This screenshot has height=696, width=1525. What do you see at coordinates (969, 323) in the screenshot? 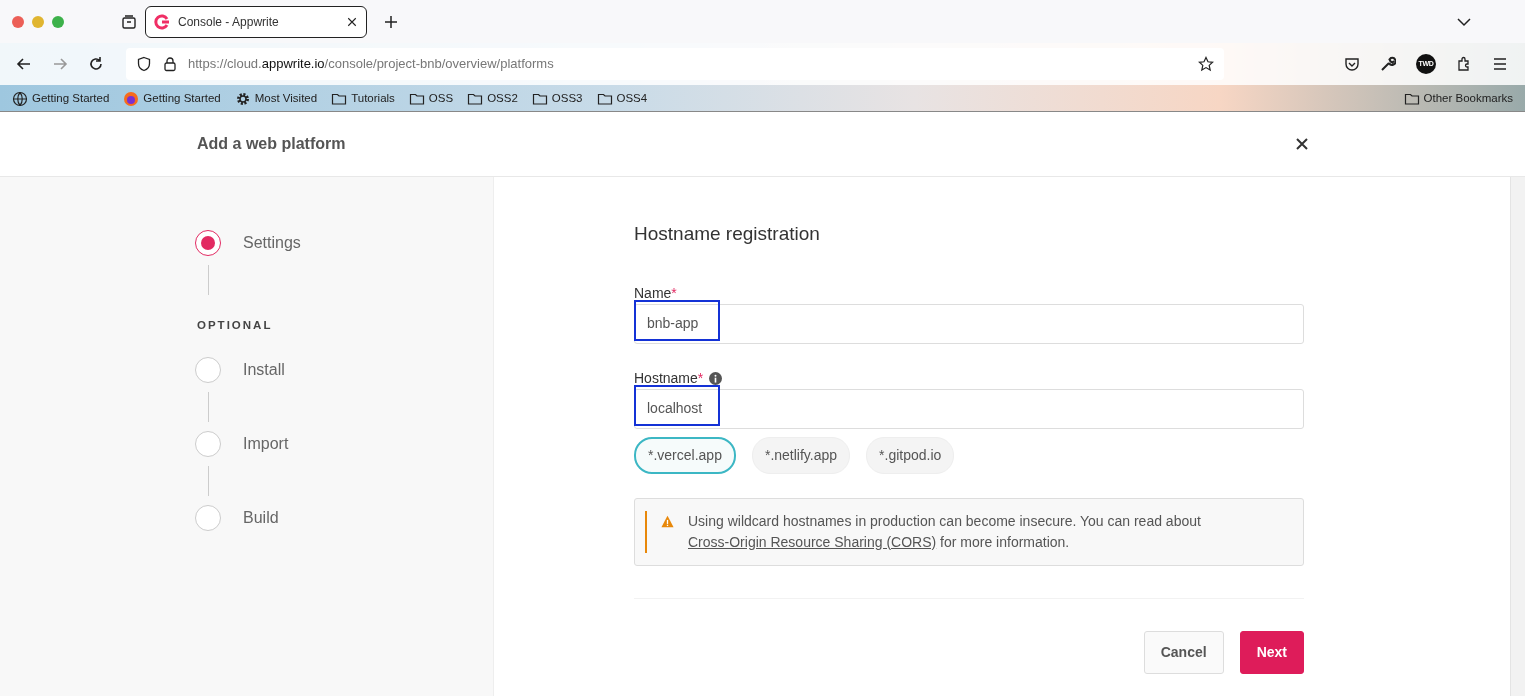
I see `text-input: bnb-app` at bounding box center [969, 323].